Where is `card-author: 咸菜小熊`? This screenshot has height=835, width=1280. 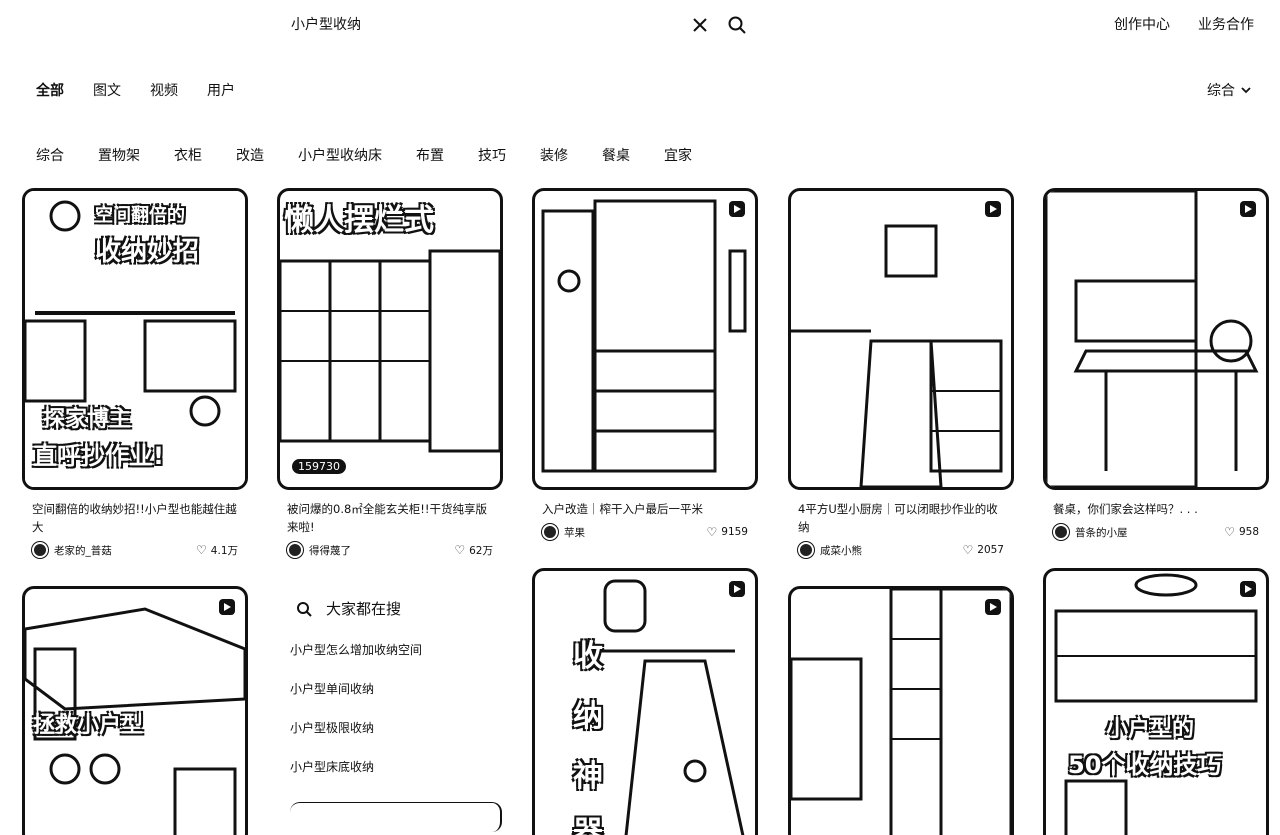
card-author: 咸菜小熊 is located at coordinates (830, 550).